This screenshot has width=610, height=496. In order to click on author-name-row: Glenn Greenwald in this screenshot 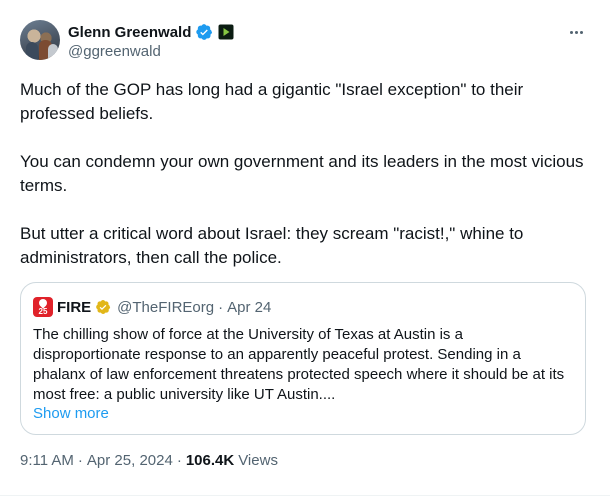, I will do `click(151, 32)`.